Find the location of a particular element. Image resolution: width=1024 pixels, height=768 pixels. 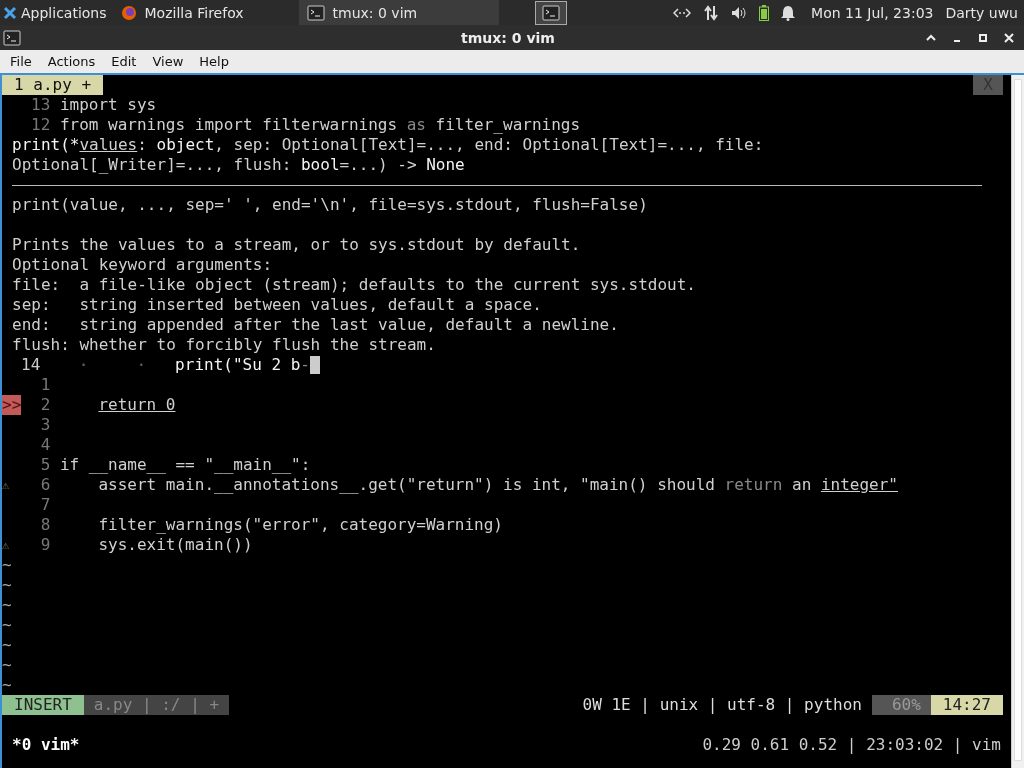

line-number: 2 is located at coordinates (45, 405).